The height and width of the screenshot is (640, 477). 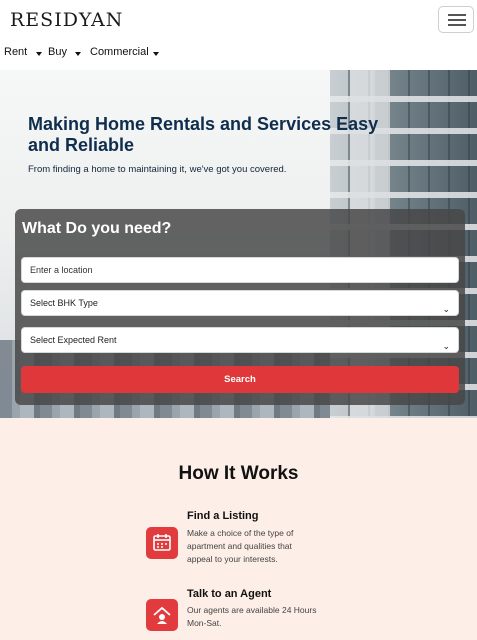 I want to click on section-title: How It Works, so click(x=238, y=473).